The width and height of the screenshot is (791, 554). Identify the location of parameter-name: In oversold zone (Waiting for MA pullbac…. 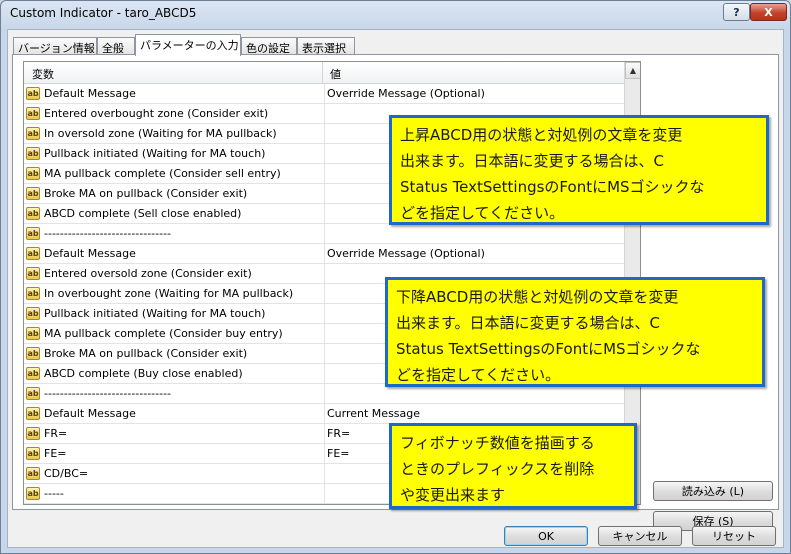
(160, 133).